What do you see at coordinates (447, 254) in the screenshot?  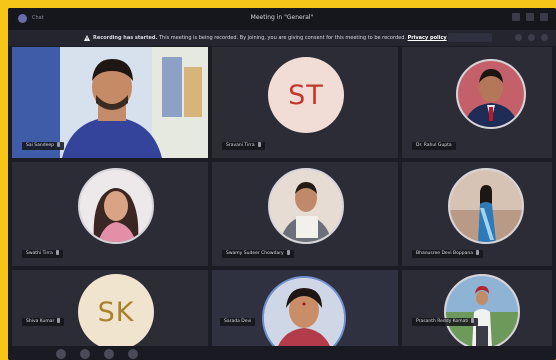 I see `participant-name: Bhanusree Devi Boppana` at bounding box center [447, 254].